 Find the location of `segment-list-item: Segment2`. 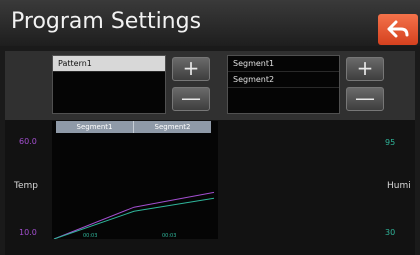

segment-list-item: Segment2 is located at coordinates (283, 80).